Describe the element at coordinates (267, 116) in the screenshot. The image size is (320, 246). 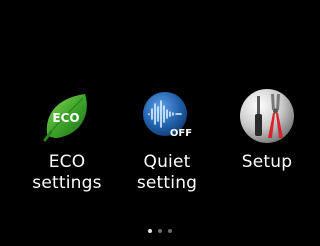
I see `setup-tools-icon` at that location.